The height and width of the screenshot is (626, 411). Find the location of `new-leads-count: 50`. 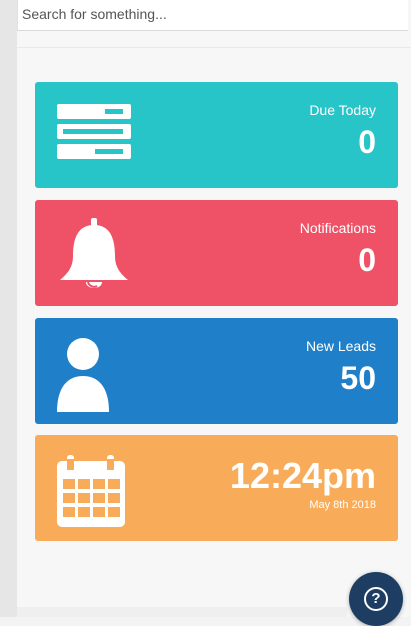

new-leads-count: 50 is located at coordinates (358, 378).